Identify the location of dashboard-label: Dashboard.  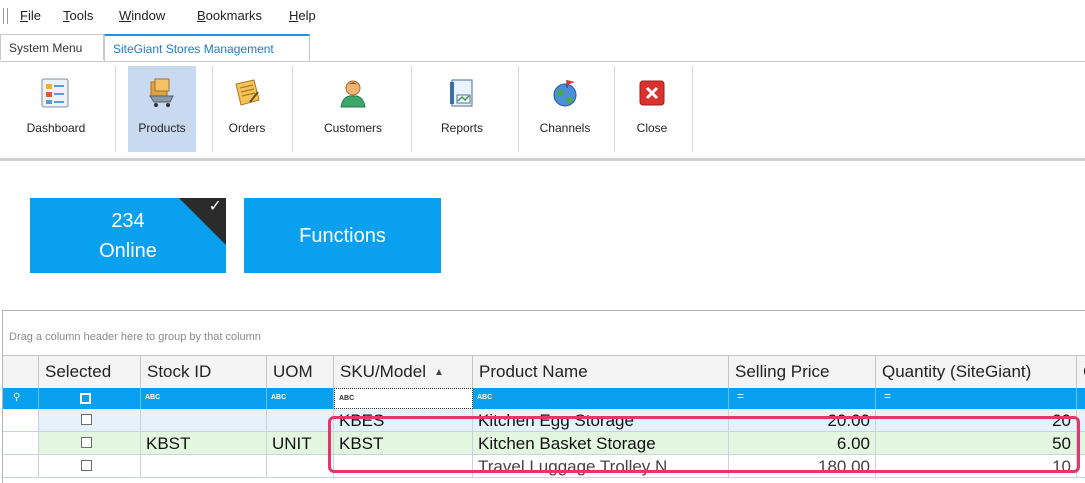
(56, 128).